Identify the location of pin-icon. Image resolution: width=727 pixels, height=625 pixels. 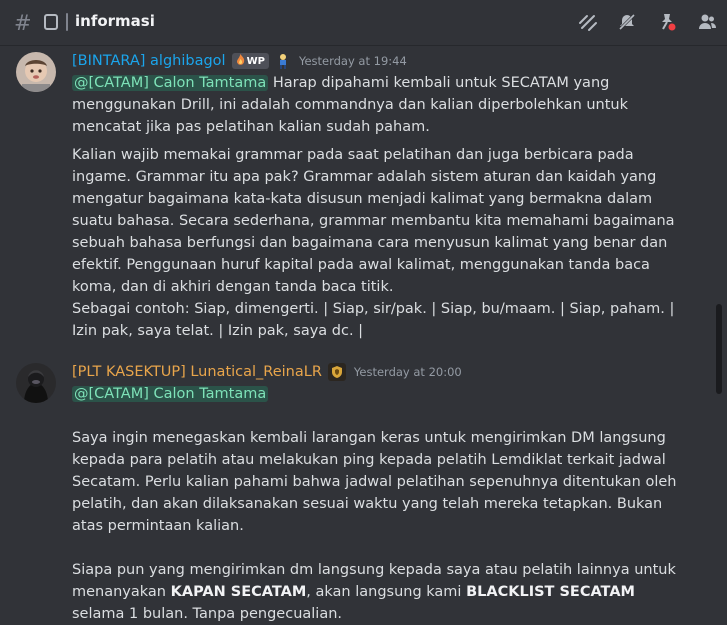
(667, 24).